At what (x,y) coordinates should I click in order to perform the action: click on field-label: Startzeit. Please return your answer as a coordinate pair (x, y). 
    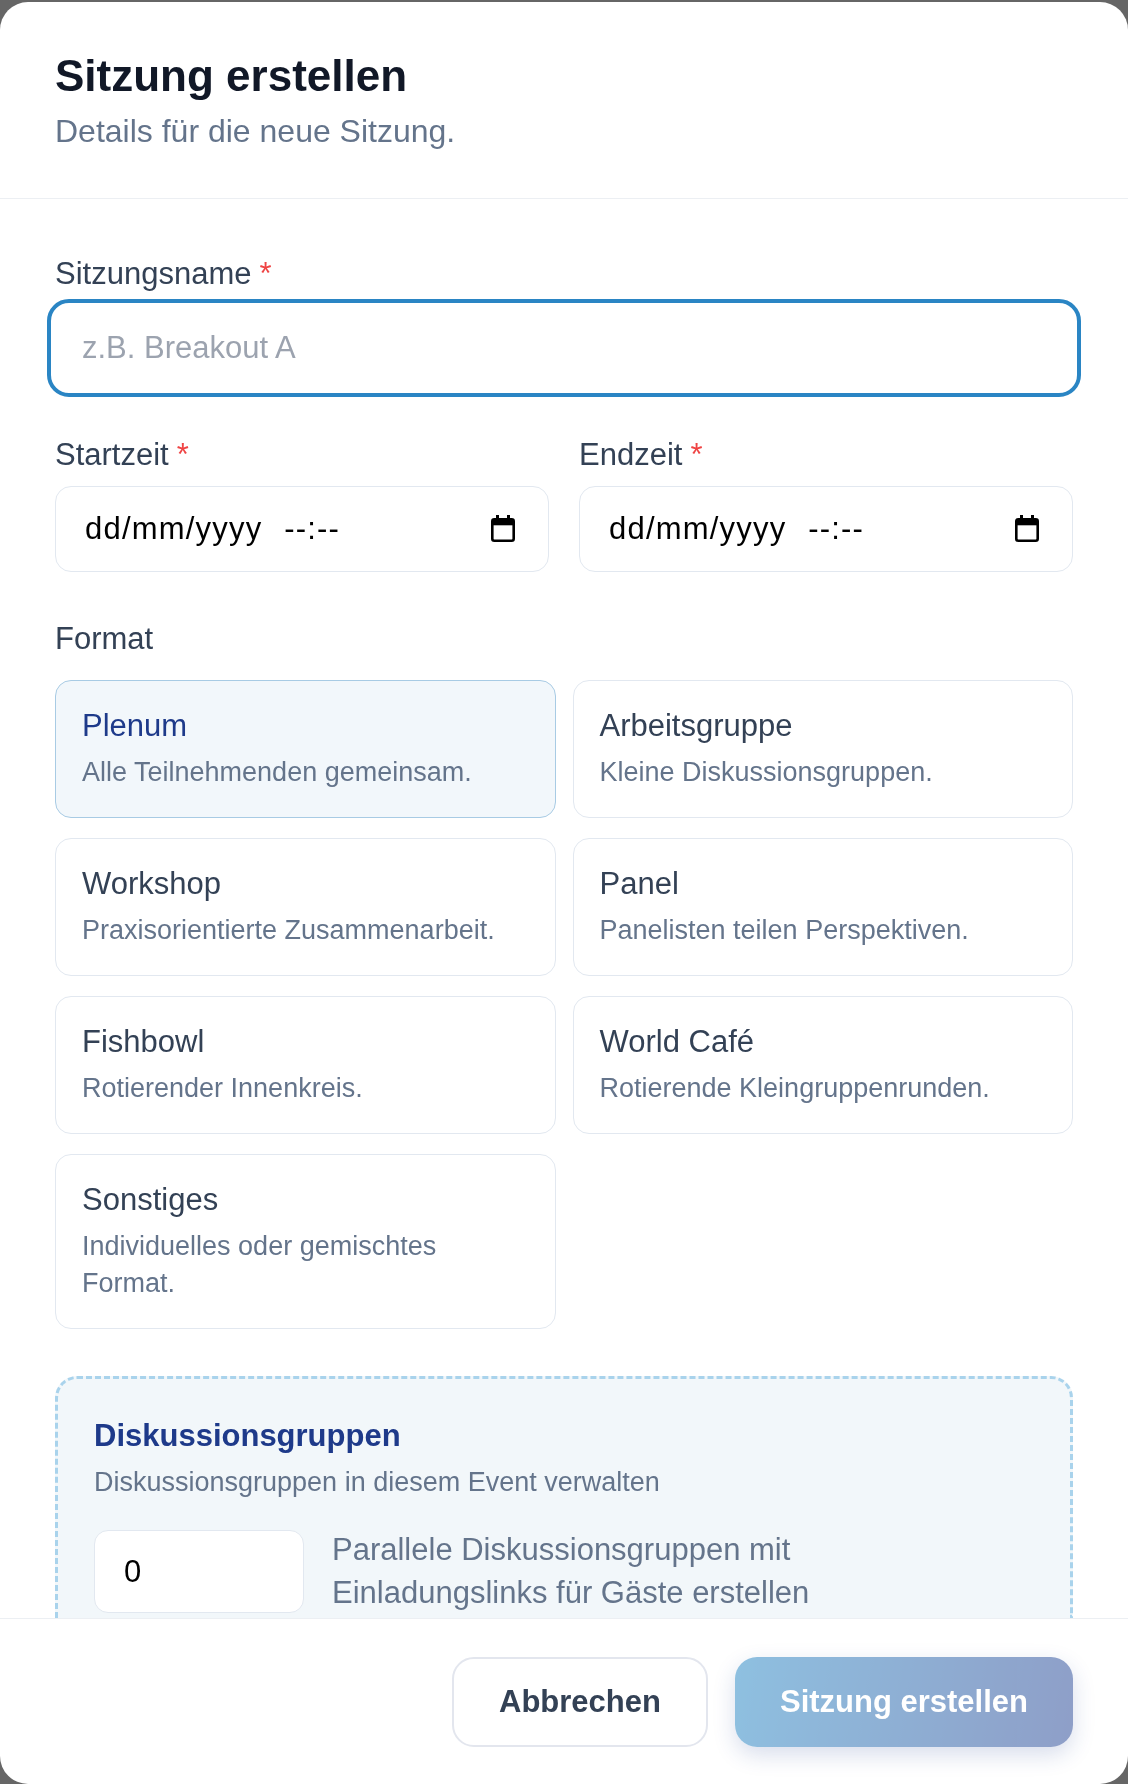
    Looking at the image, I should click on (112, 455).